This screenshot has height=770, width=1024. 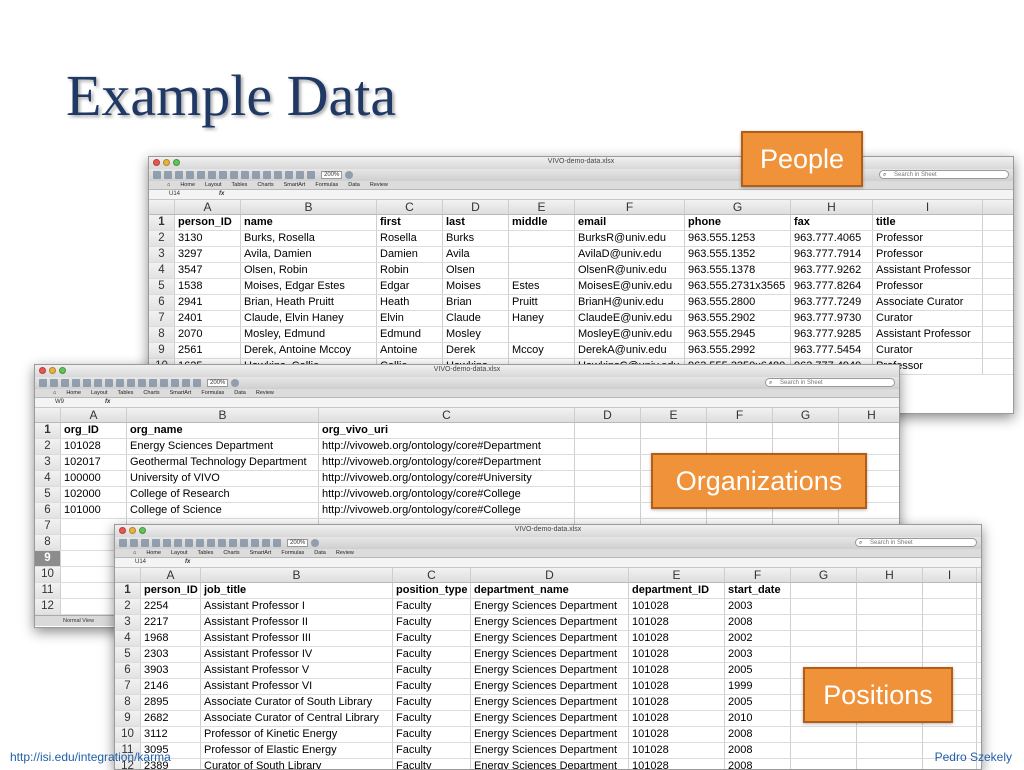 I want to click on cell: Burks, so click(x=476, y=238).